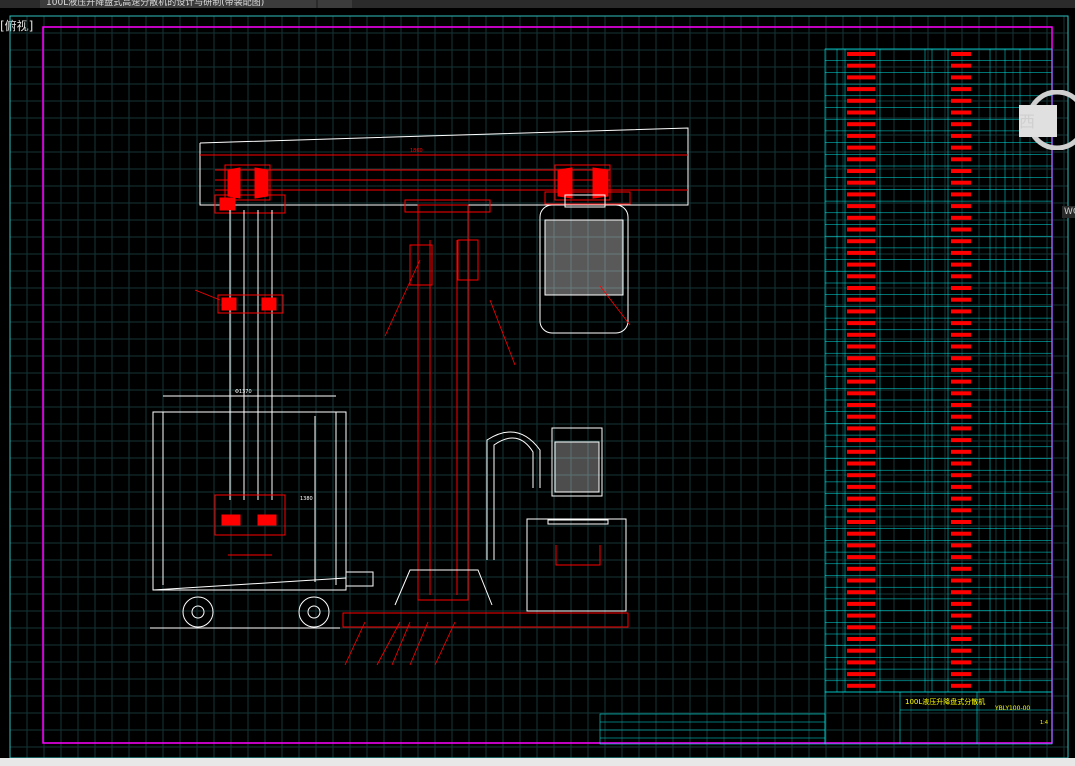 This screenshot has height=766, width=1075. Describe the element at coordinates (243, 392) in the screenshot. I see `dim-tank-width-text: Φ1370` at that location.